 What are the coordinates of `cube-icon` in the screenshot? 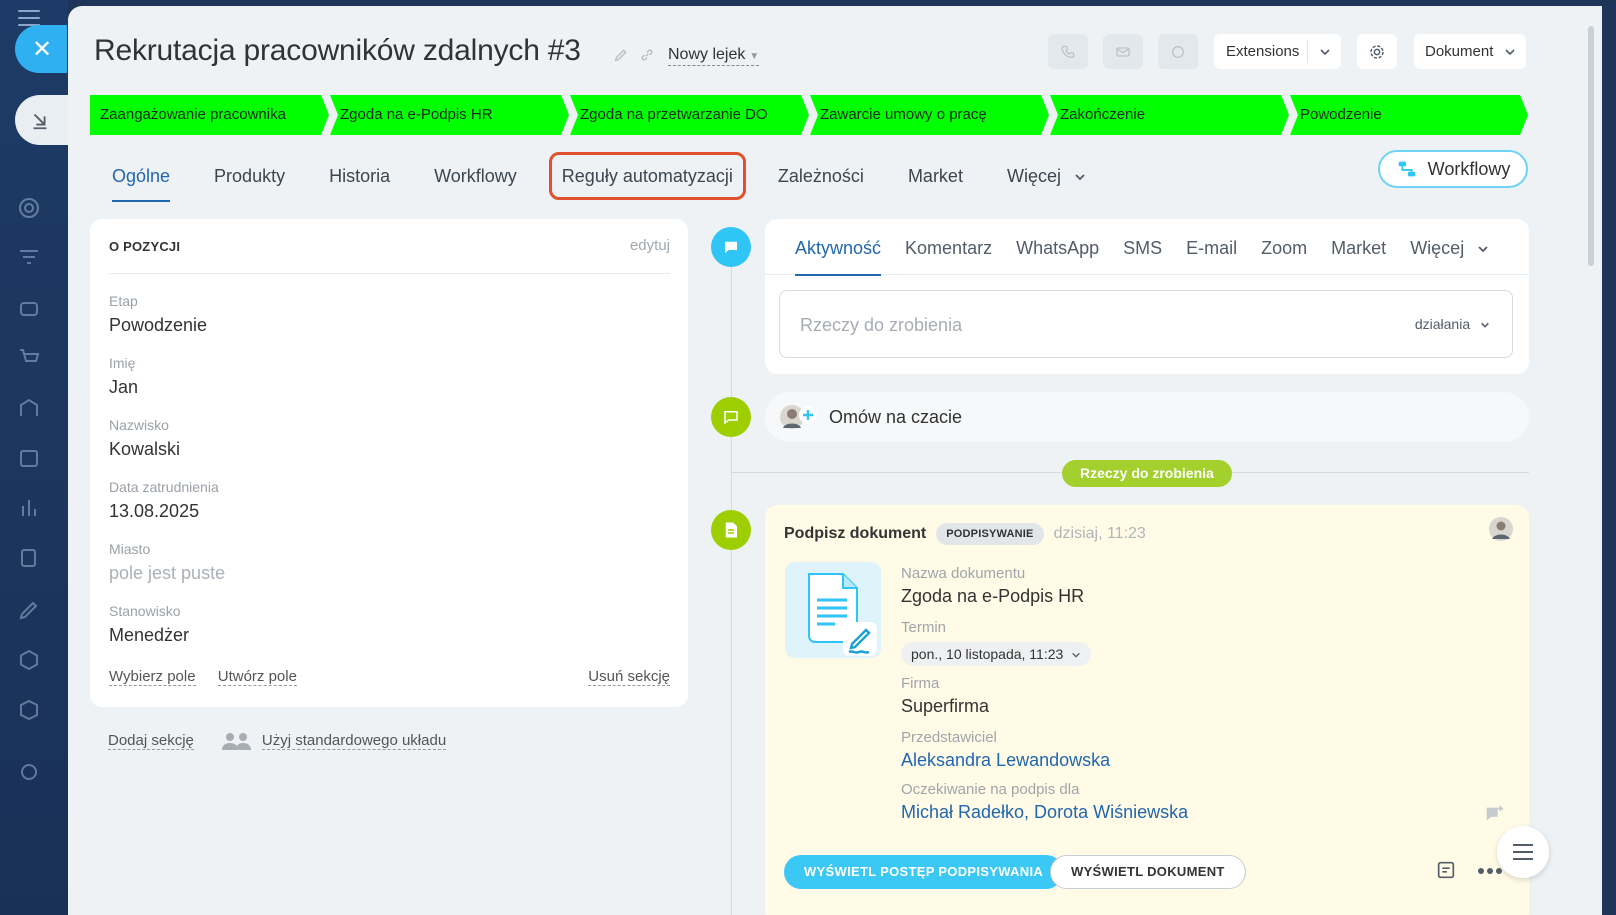 It's located at (29, 710).